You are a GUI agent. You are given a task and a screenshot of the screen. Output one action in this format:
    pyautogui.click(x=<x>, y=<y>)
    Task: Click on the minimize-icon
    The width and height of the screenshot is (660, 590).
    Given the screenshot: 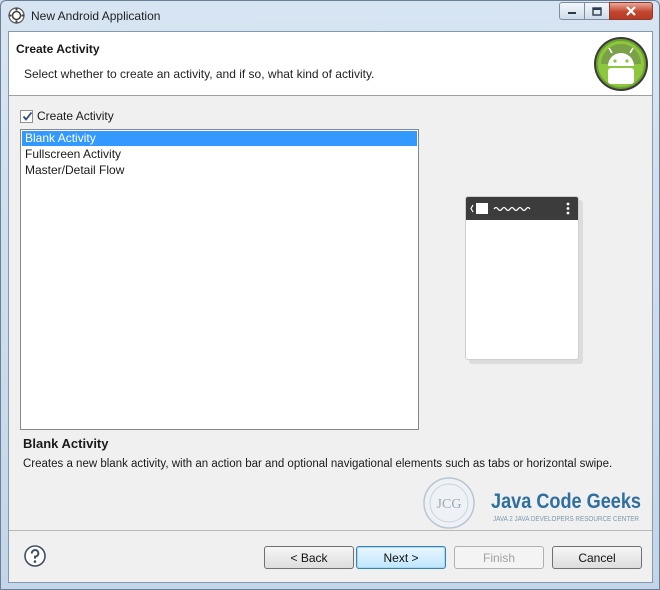 What is the action you would take?
    pyautogui.click(x=572, y=13)
    